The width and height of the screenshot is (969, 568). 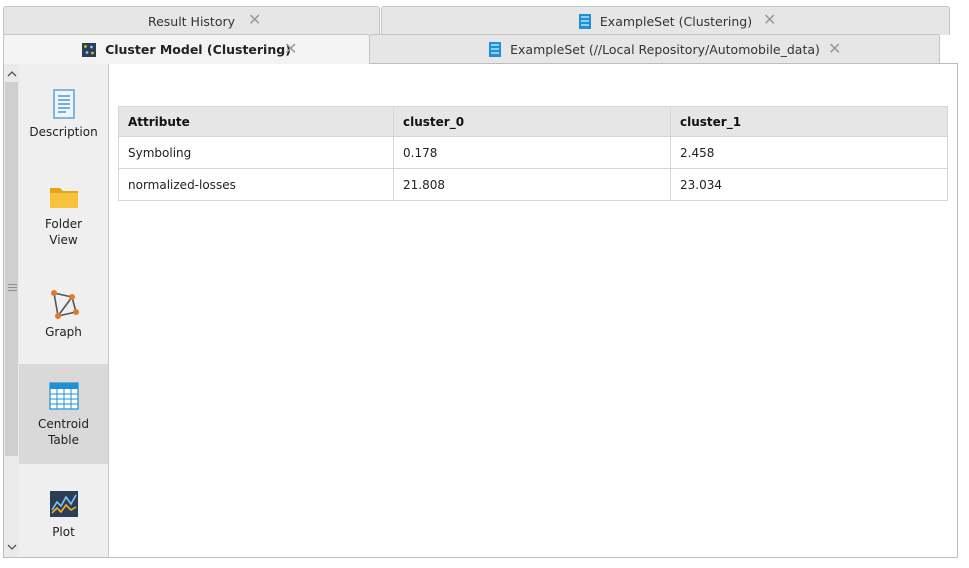 I want to click on cell-cluster-0: 21.808, so click(x=532, y=184).